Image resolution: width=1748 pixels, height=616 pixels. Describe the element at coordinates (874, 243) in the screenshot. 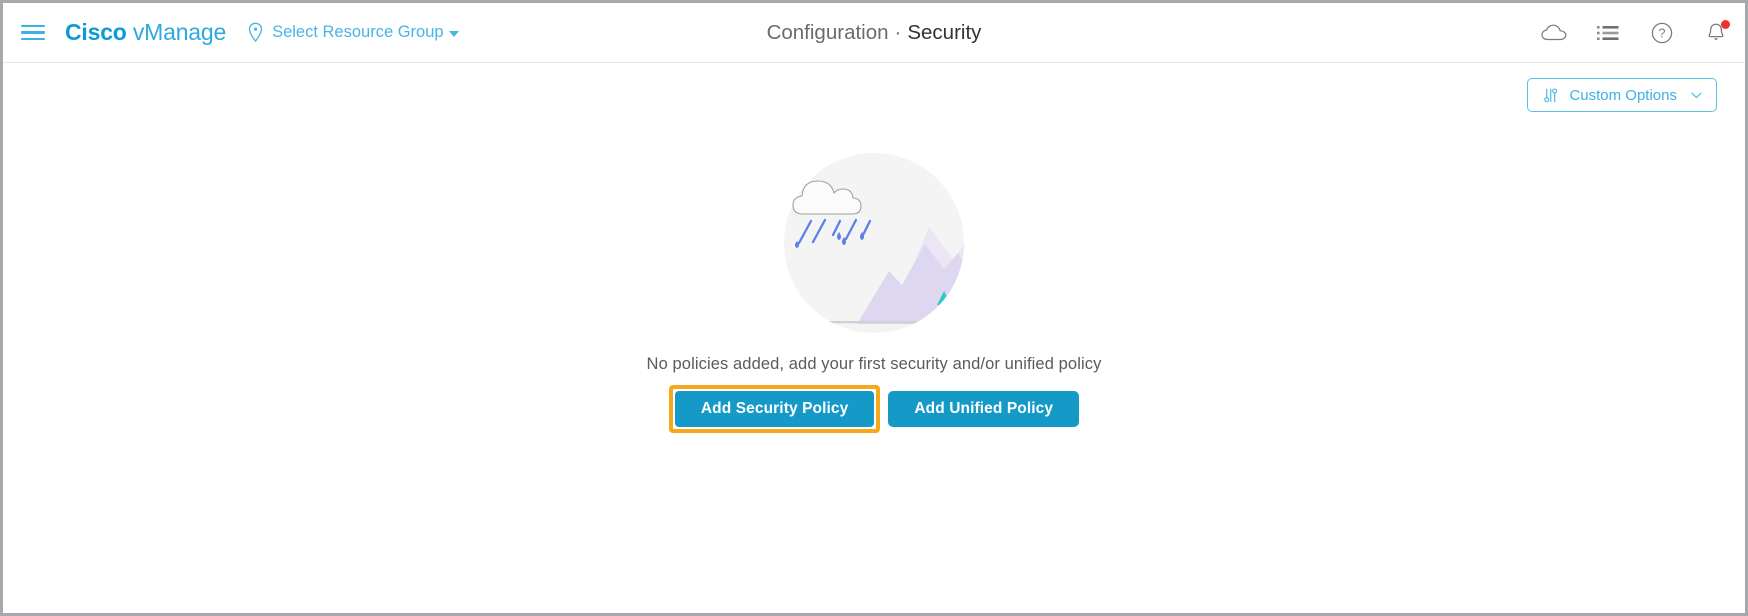

I see `rain-cloud-mountains-illustration` at that location.